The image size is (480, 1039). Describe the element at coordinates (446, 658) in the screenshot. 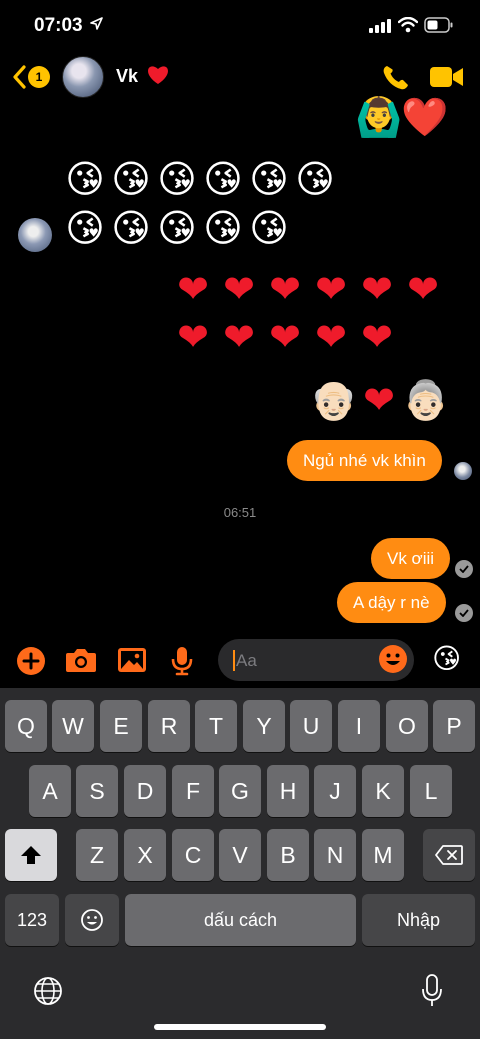

I see `quick-reaction-button: 😘` at that location.